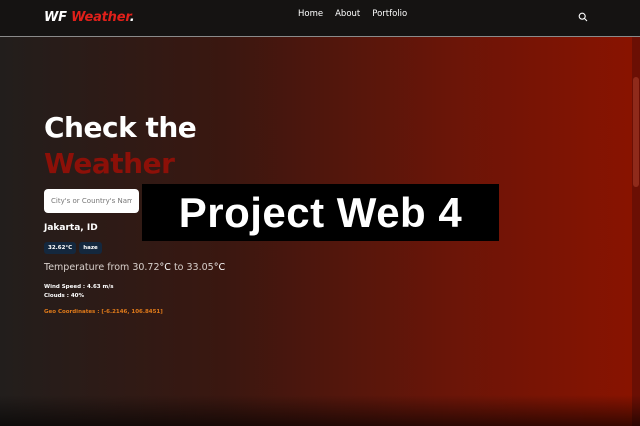  Describe the element at coordinates (64, 296) in the screenshot. I see `clouds: Clouds : 40%` at that location.